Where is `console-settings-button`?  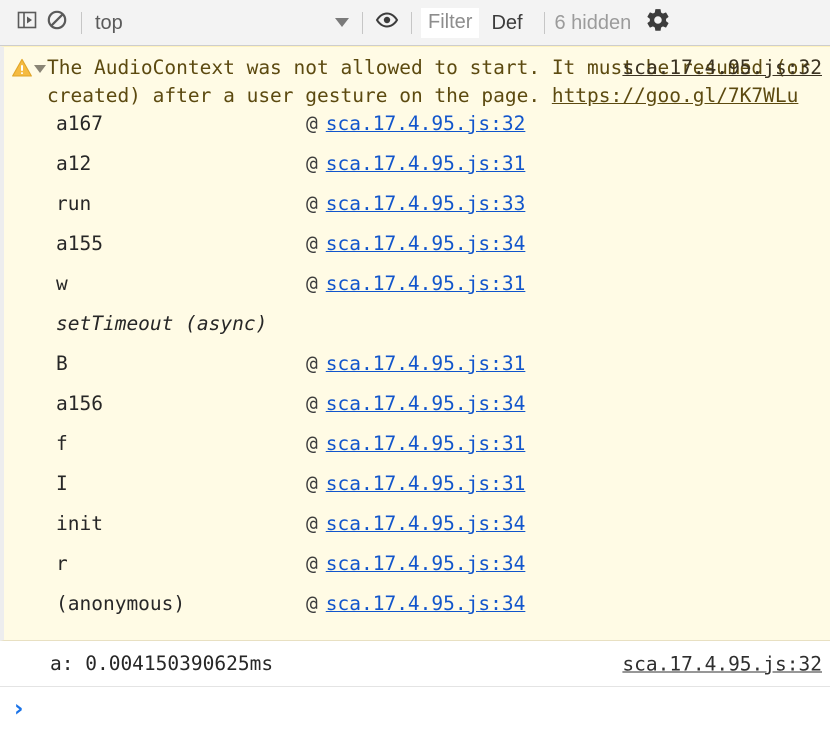 console-settings-button is located at coordinates (658, 22).